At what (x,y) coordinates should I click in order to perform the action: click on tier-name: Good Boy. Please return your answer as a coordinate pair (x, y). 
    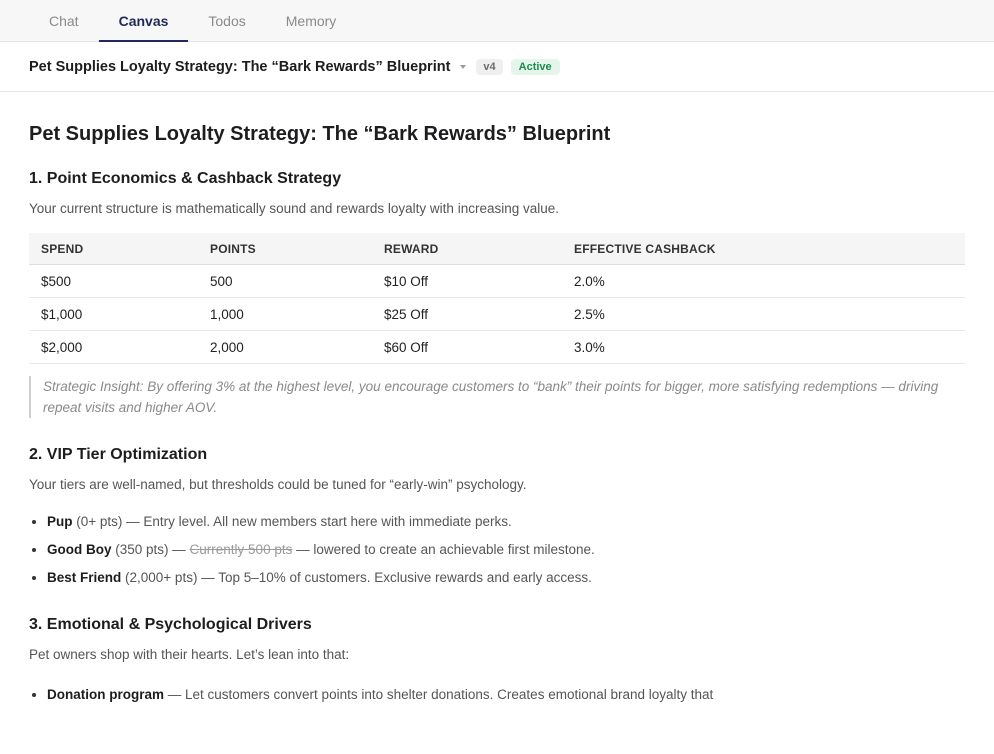
    Looking at the image, I should click on (79, 549).